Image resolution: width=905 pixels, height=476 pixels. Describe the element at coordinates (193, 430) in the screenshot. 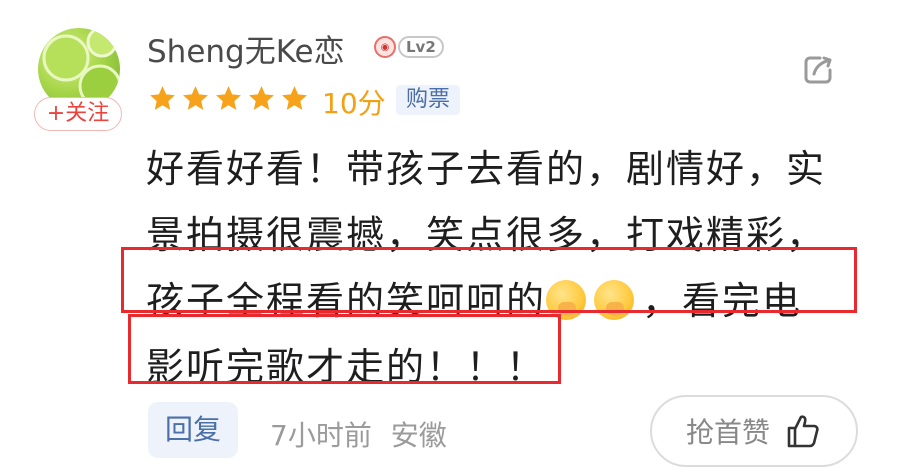

I see `reply-button: 回复` at that location.